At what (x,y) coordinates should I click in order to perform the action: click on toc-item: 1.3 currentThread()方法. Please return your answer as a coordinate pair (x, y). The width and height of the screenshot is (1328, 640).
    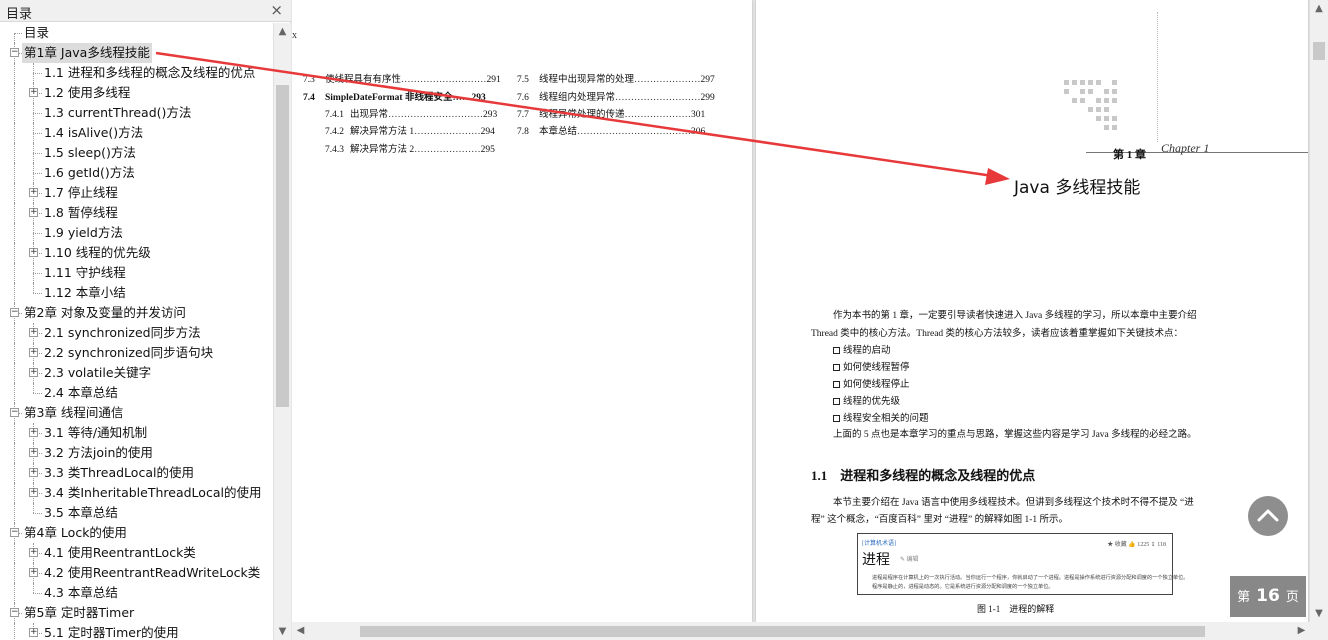
    Looking at the image, I should click on (136, 113).